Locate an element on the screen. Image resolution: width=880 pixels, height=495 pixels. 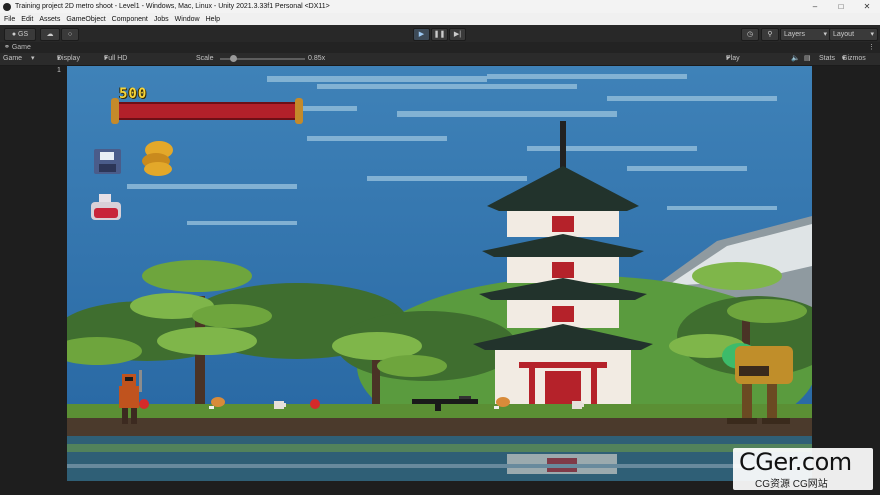
view-select-label: Game is located at coordinates (13, 58).